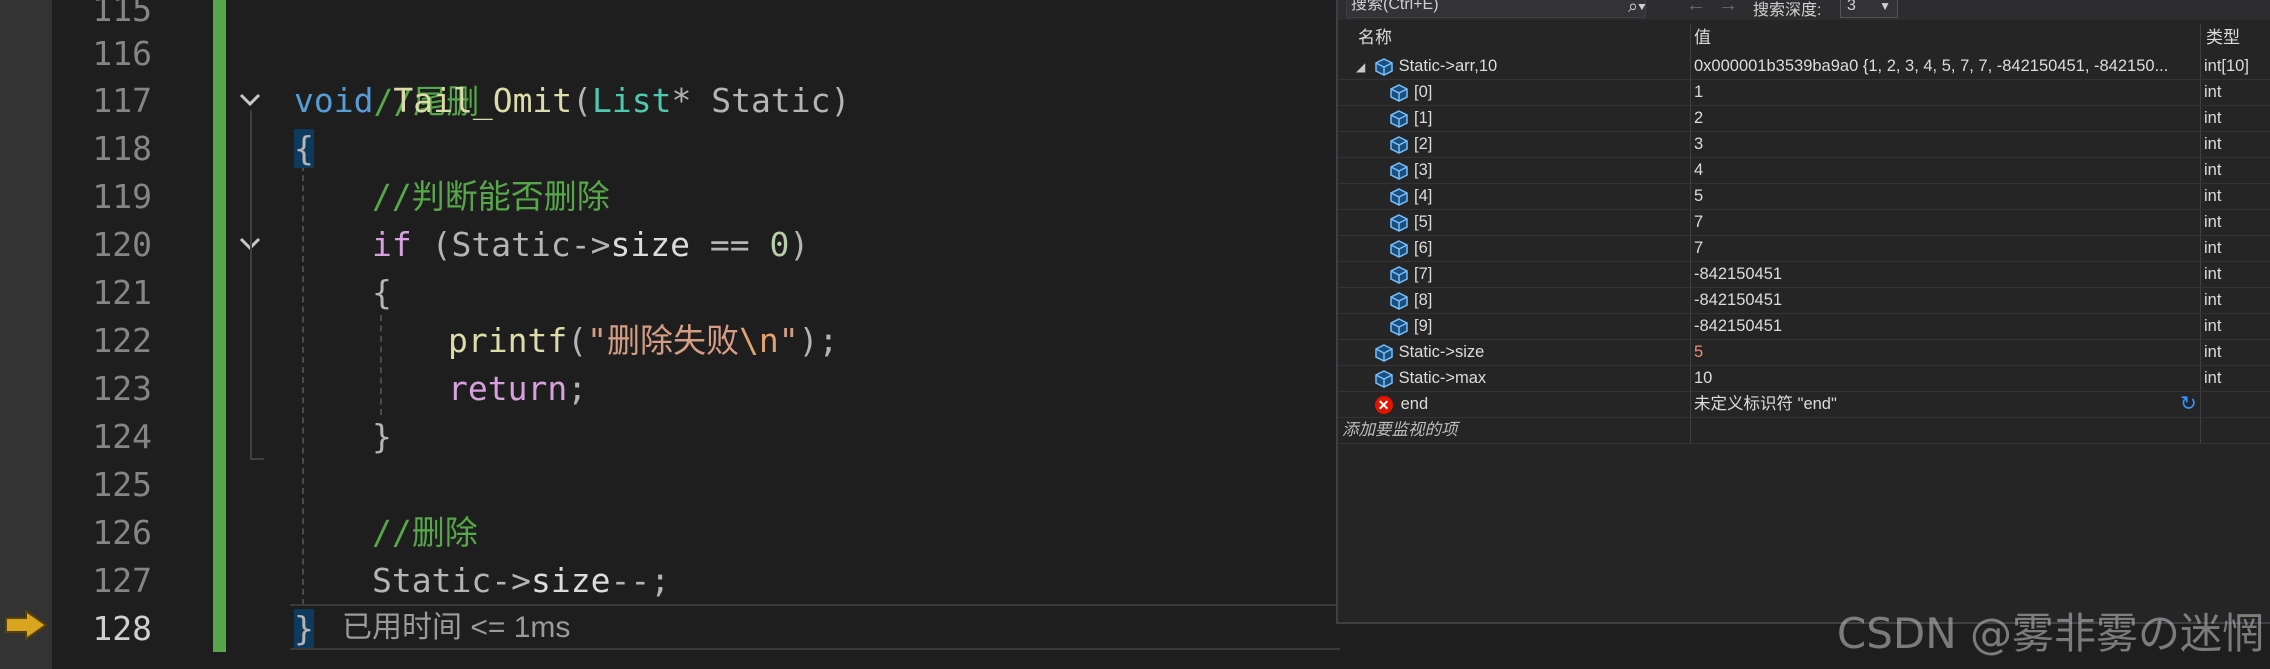  Describe the element at coordinates (456, 627) in the screenshot. I see `perf-tip: 已用时间 <= 1ms` at that location.